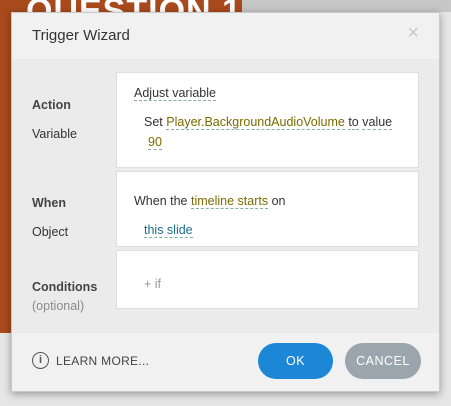 This screenshot has height=406, width=451. Describe the element at coordinates (161, 201) in the screenshot. I see `when-prefix: When the` at that location.